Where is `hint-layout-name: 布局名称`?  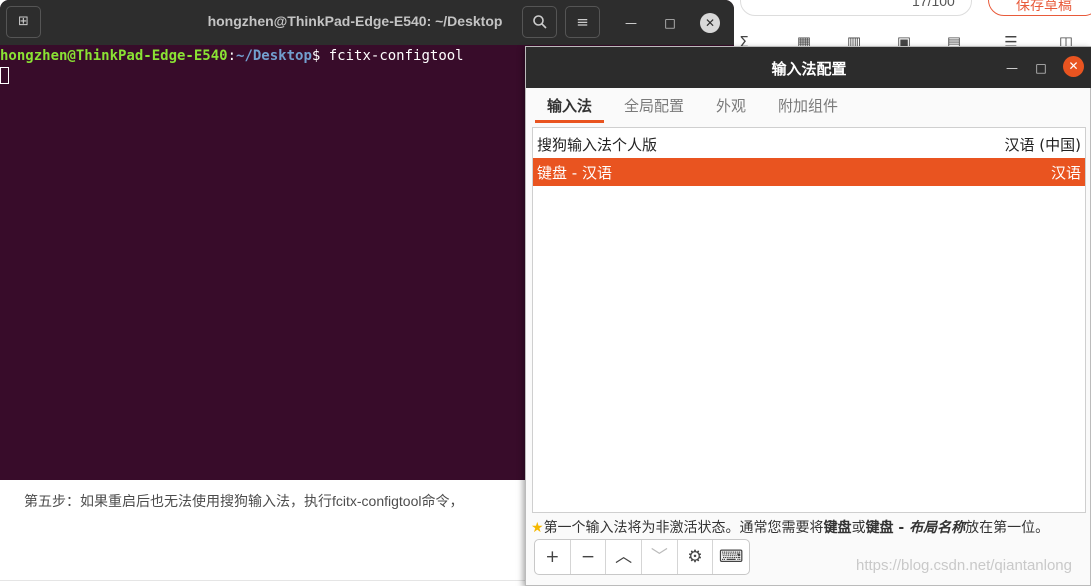 hint-layout-name: 布局名称 is located at coordinates (937, 528).